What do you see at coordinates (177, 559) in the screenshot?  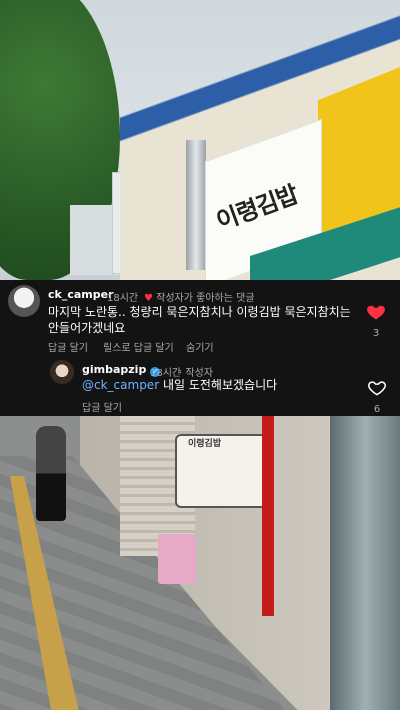 I see `pink-stool` at bounding box center [177, 559].